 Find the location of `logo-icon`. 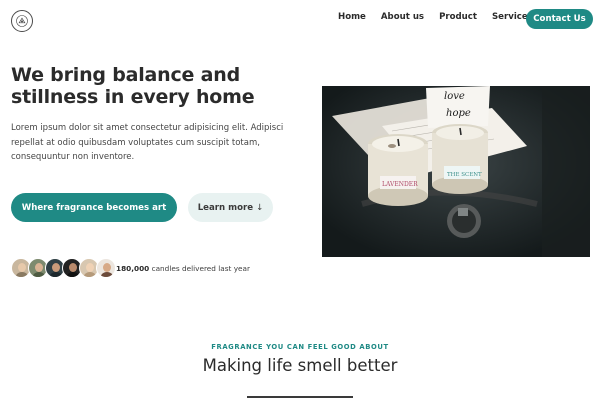

logo-icon is located at coordinates (22, 21).